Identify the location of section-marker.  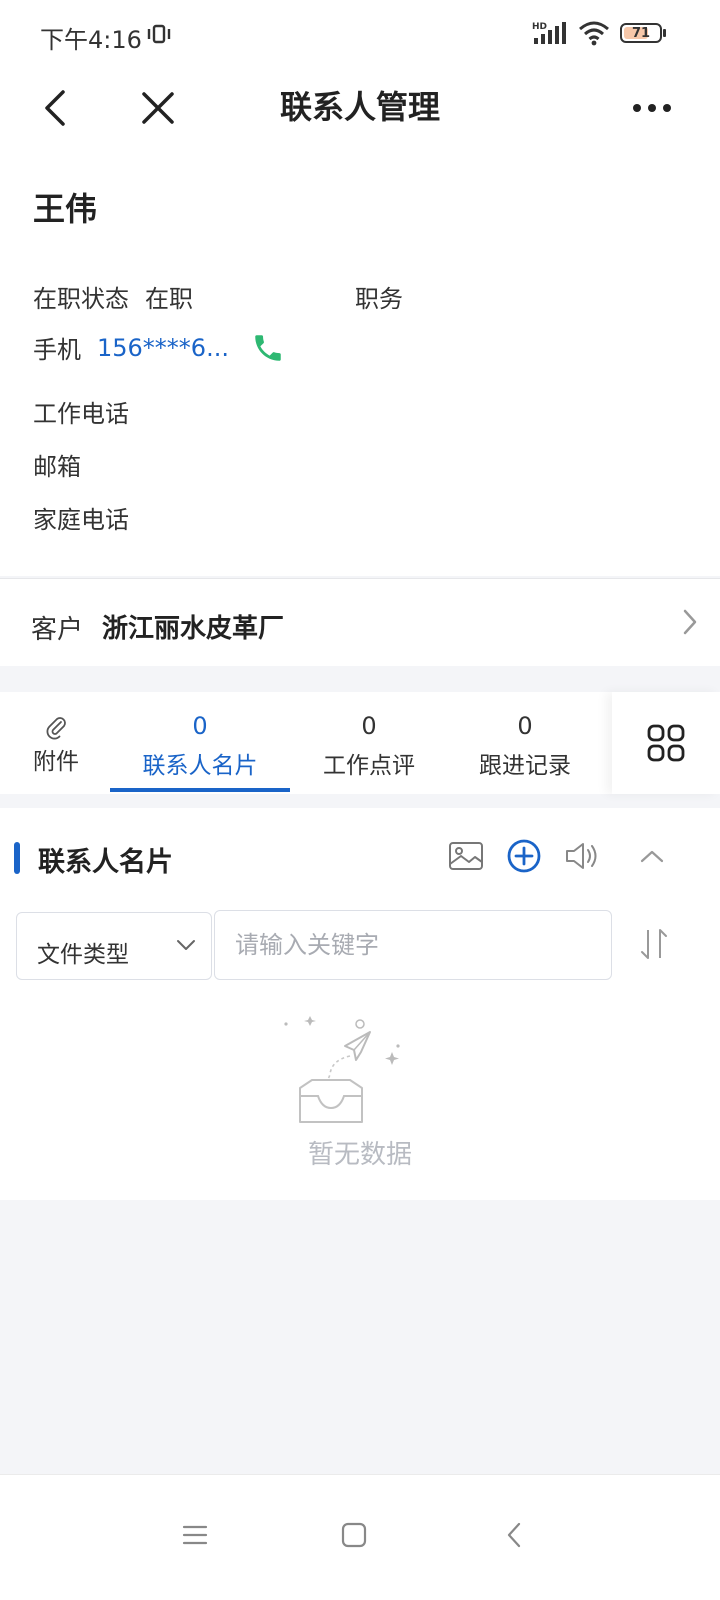
(17, 858).